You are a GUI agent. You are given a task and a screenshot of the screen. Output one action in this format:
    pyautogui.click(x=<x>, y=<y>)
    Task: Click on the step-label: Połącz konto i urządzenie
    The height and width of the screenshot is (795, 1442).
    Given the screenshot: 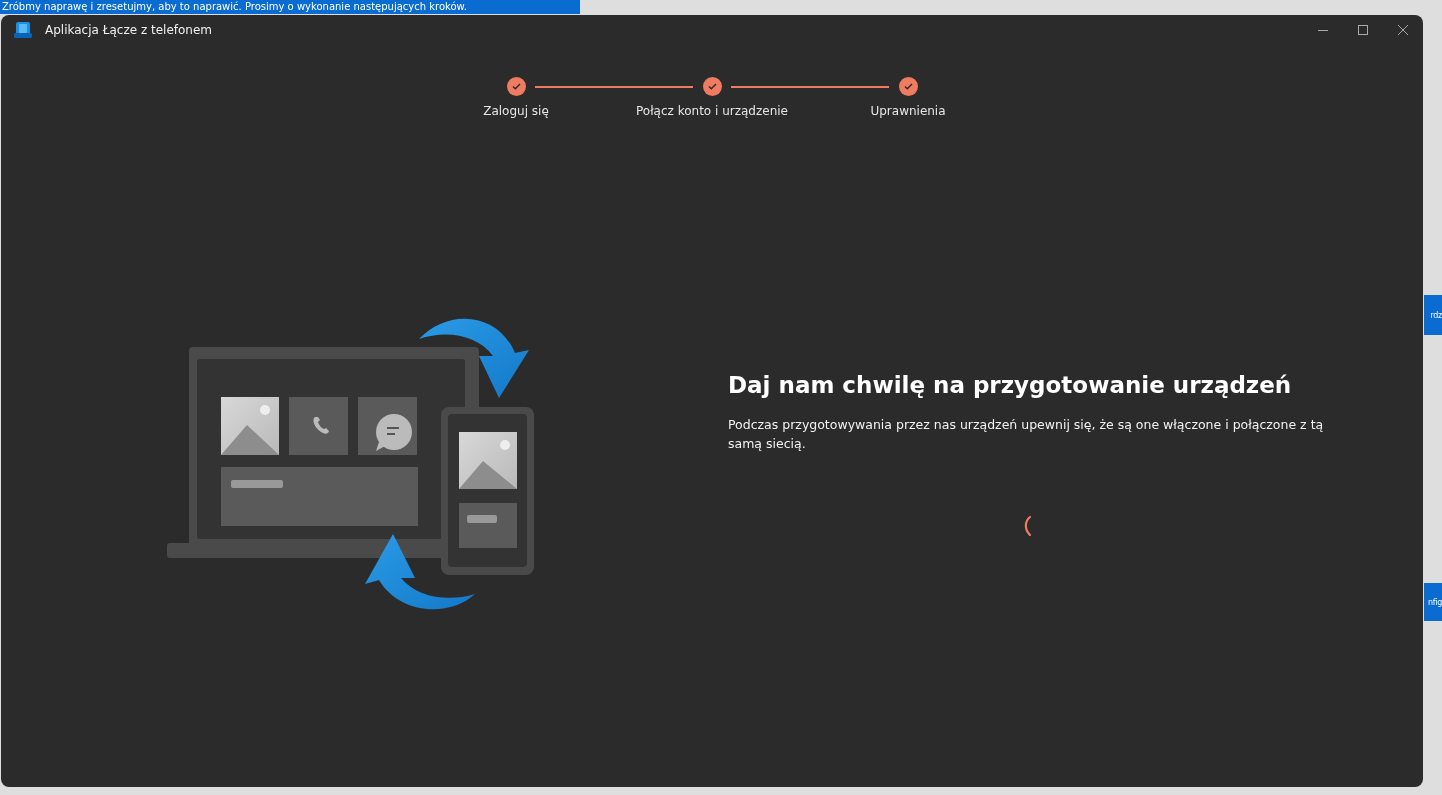 What is the action you would take?
    pyautogui.click(x=712, y=111)
    